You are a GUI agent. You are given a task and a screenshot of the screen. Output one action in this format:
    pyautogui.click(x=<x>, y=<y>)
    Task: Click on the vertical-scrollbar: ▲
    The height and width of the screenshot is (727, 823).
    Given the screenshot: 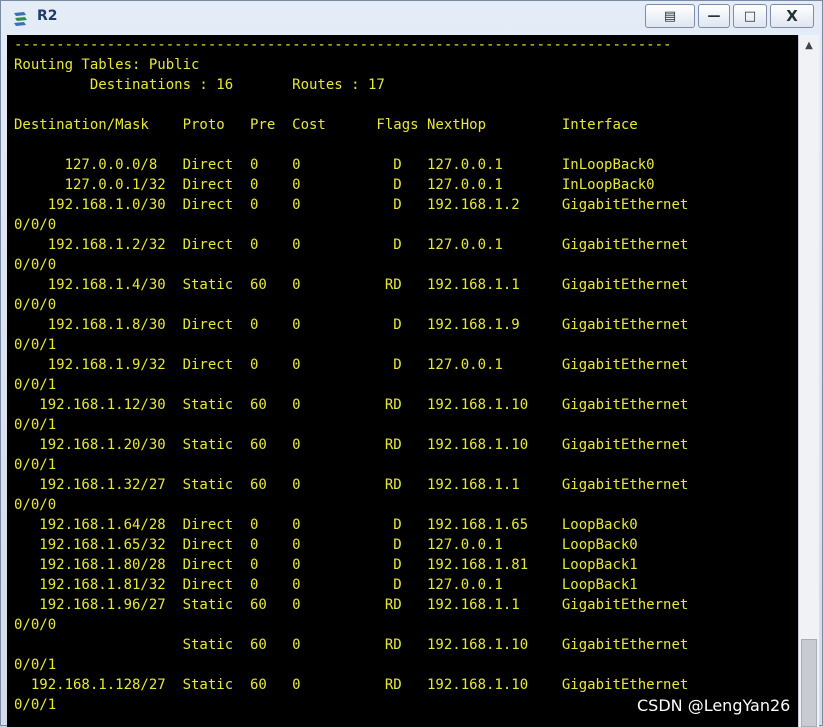 What is the action you would take?
    pyautogui.click(x=808, y=381)
    